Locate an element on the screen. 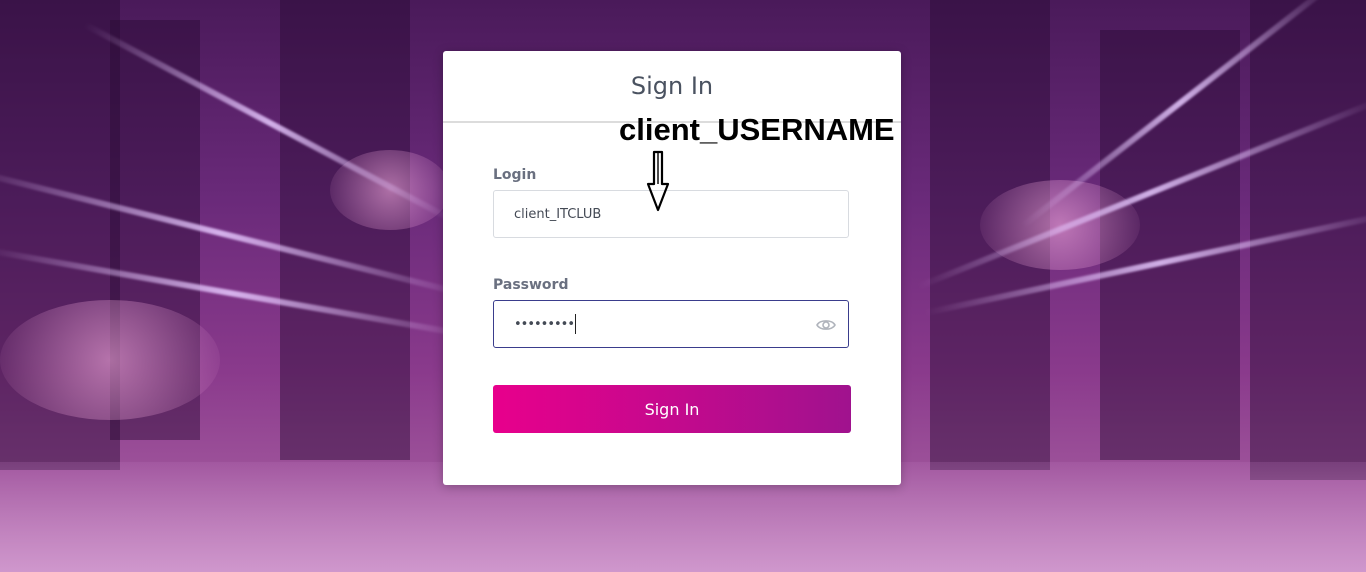  page-title: Sign In is located at coordinates (672, 86).